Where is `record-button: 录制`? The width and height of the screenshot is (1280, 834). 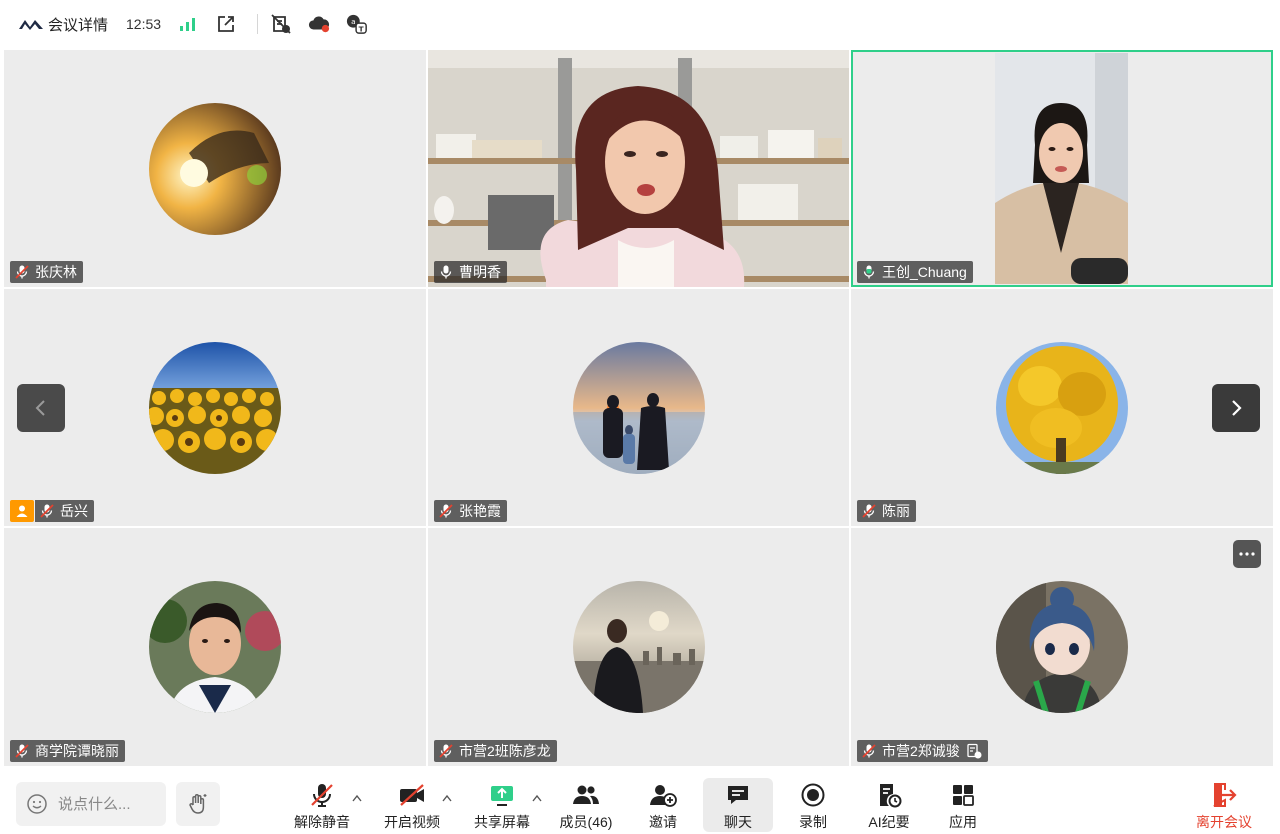 record-button: 录制 is located at coordinates (813, 805).